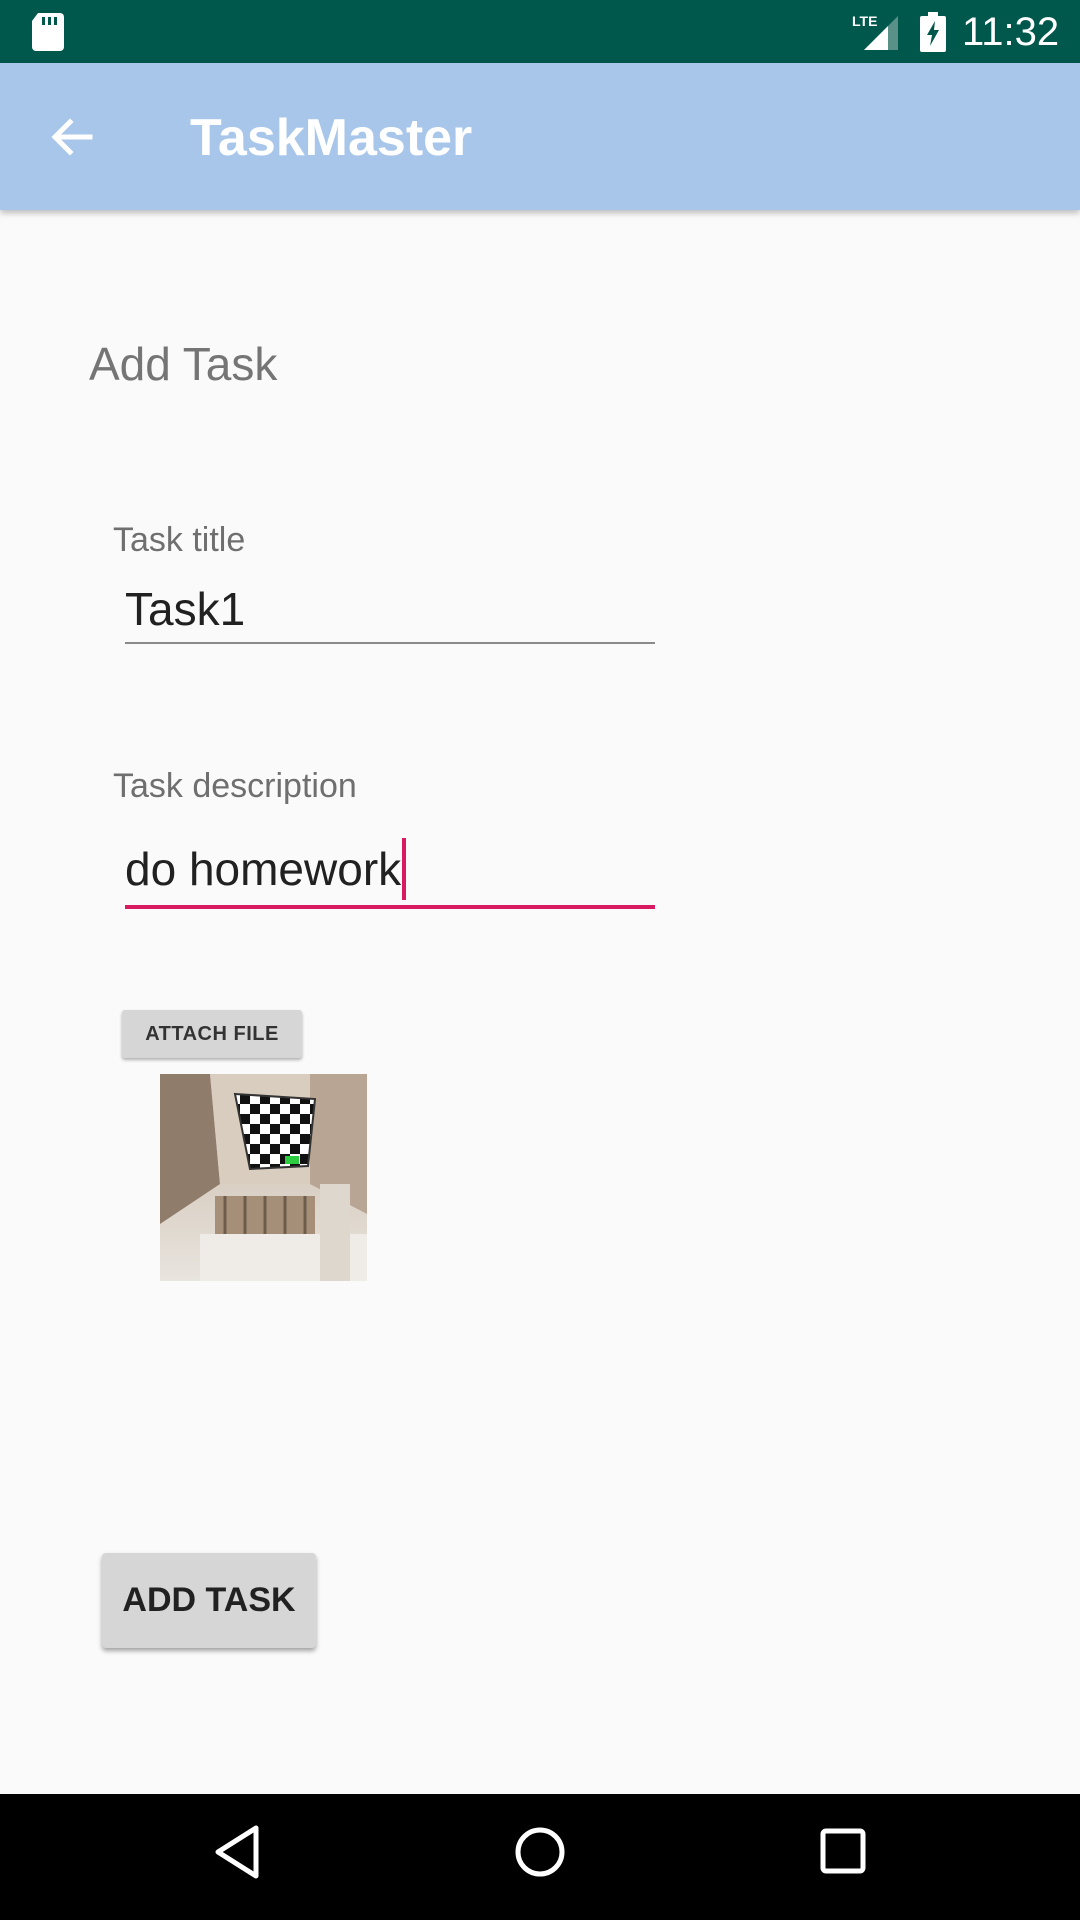 The image size is (1080, 1920). What do you see at coordinates (331, 138) in the screenshot?
I see `app-title: TaskMaster` at bounding box center [331, 138].